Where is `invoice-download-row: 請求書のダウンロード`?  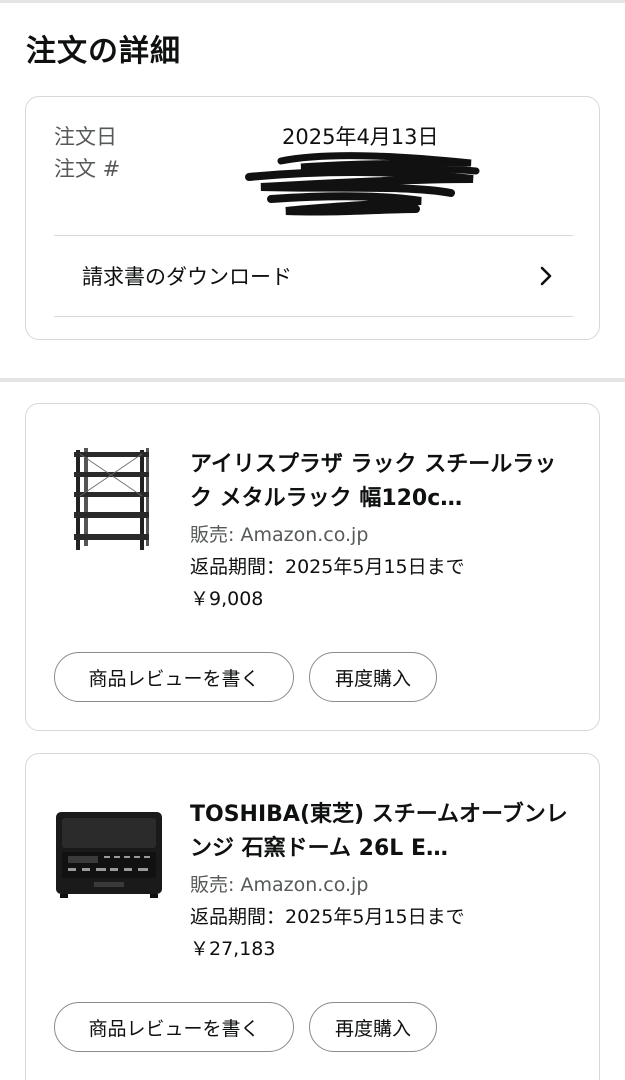 invoice-download-row: 請求書のダウンロード is located at coordinates (313, 276).